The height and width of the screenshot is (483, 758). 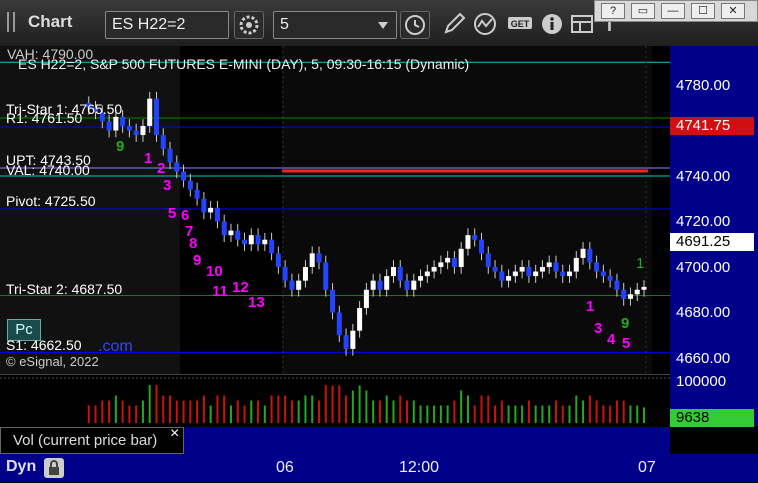 I want to click on close-icon: ×, so click(x=174, y=434).